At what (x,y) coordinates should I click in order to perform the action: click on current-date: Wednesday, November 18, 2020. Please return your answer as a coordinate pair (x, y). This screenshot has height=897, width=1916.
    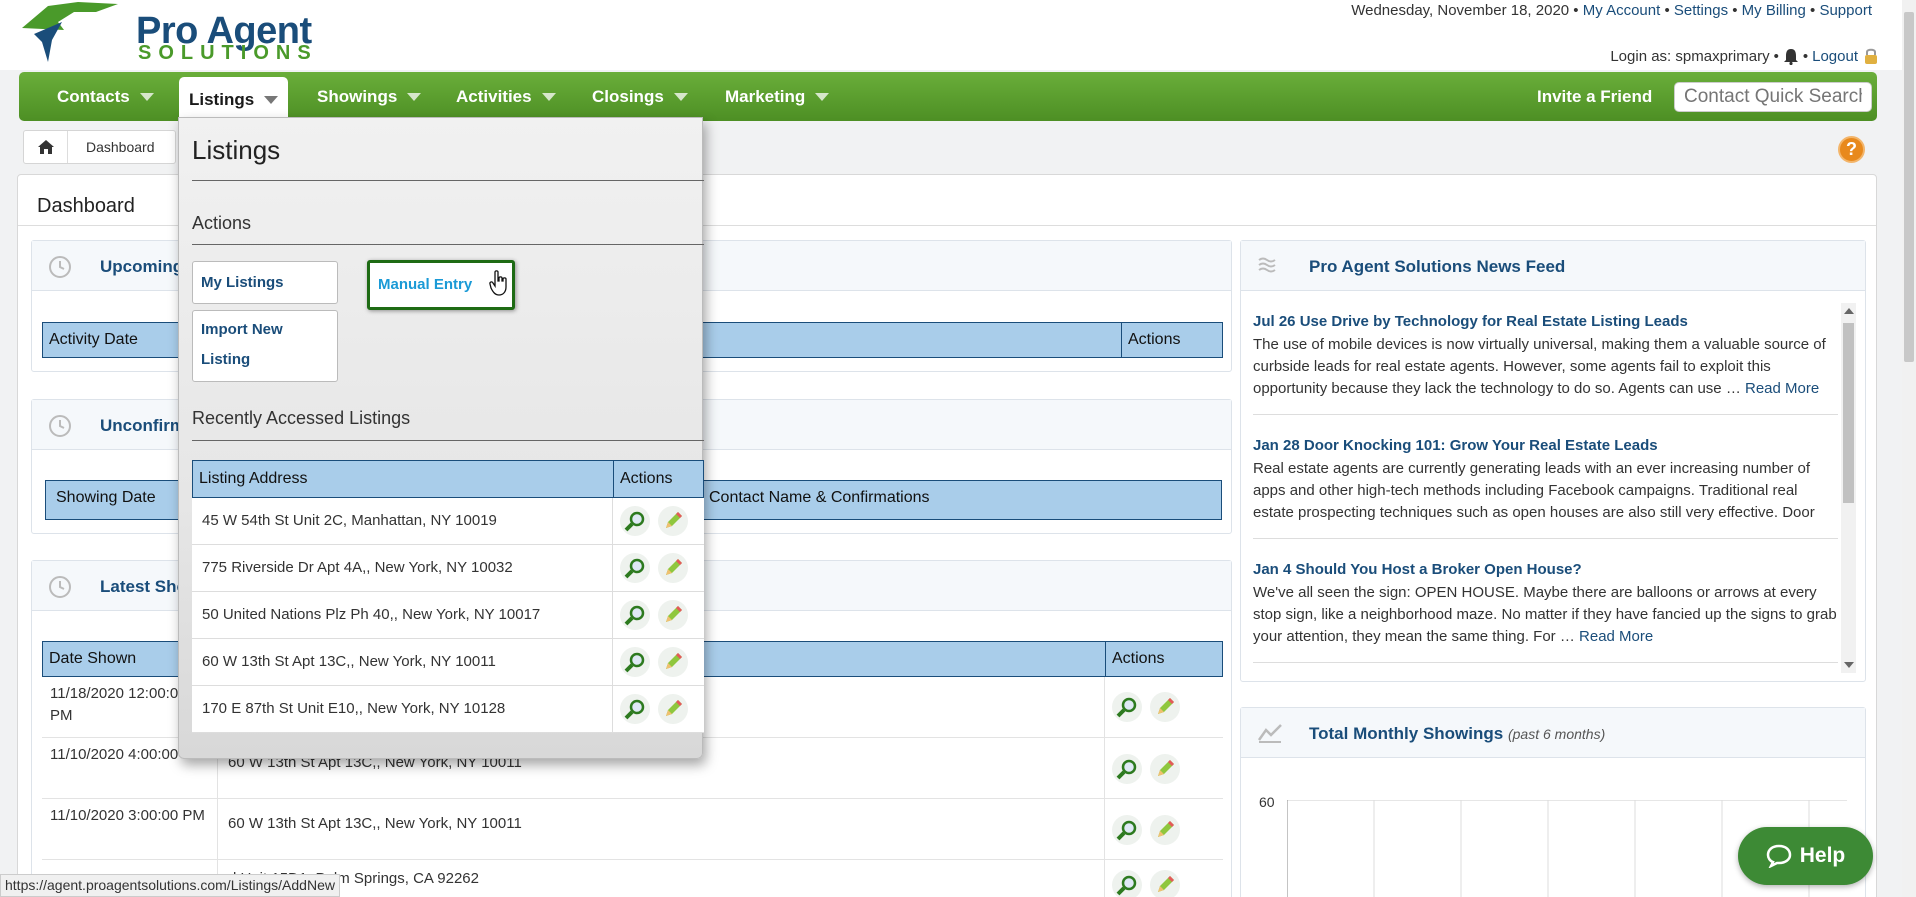
    Looking at the image, I should click on (1460, 10).